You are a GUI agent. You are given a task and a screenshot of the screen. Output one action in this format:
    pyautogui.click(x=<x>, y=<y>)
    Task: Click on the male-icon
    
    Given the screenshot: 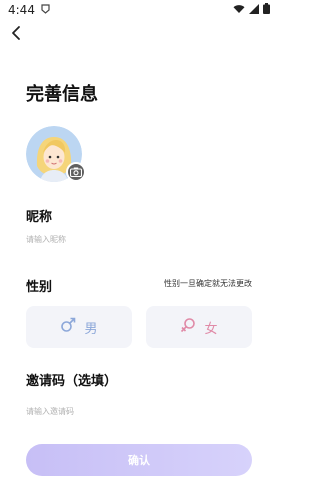 What is the action you would take?
    pyautogui.click(x=68, y=327)
    